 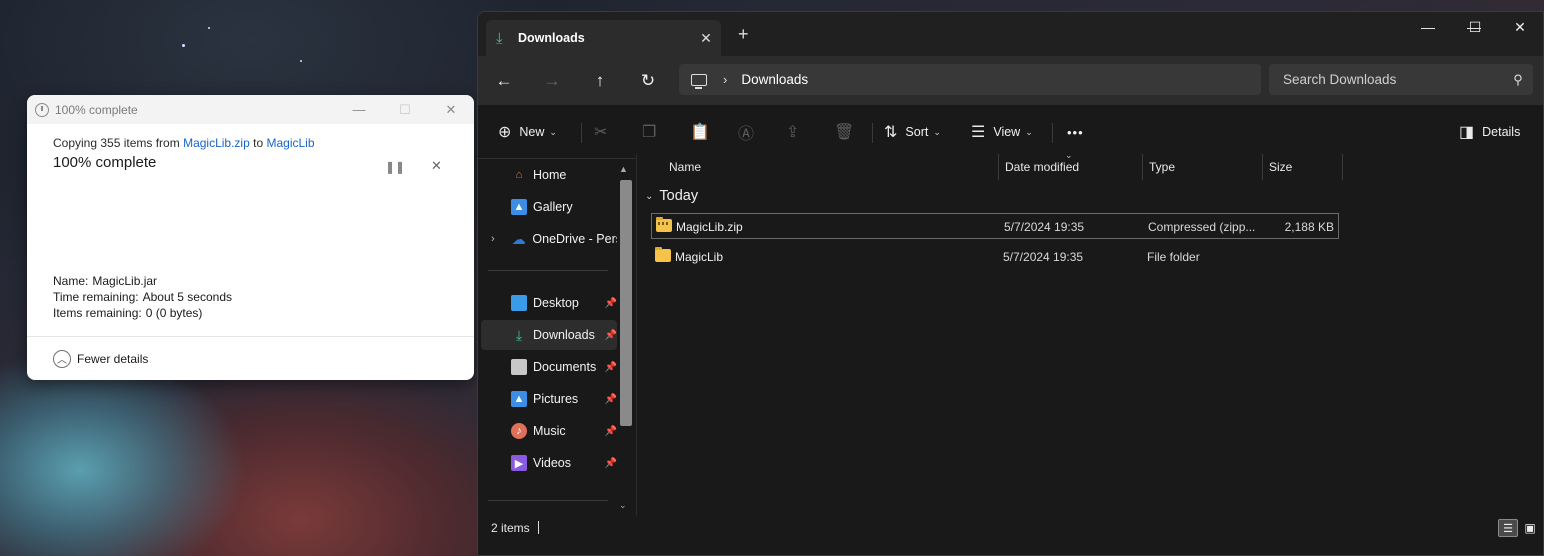 What do you see at coordinates (995, 257) in the screenshot?
I see `file-row: MagicLib 5/7/2024 19:35 File folder` at bounding box center [995, 257].